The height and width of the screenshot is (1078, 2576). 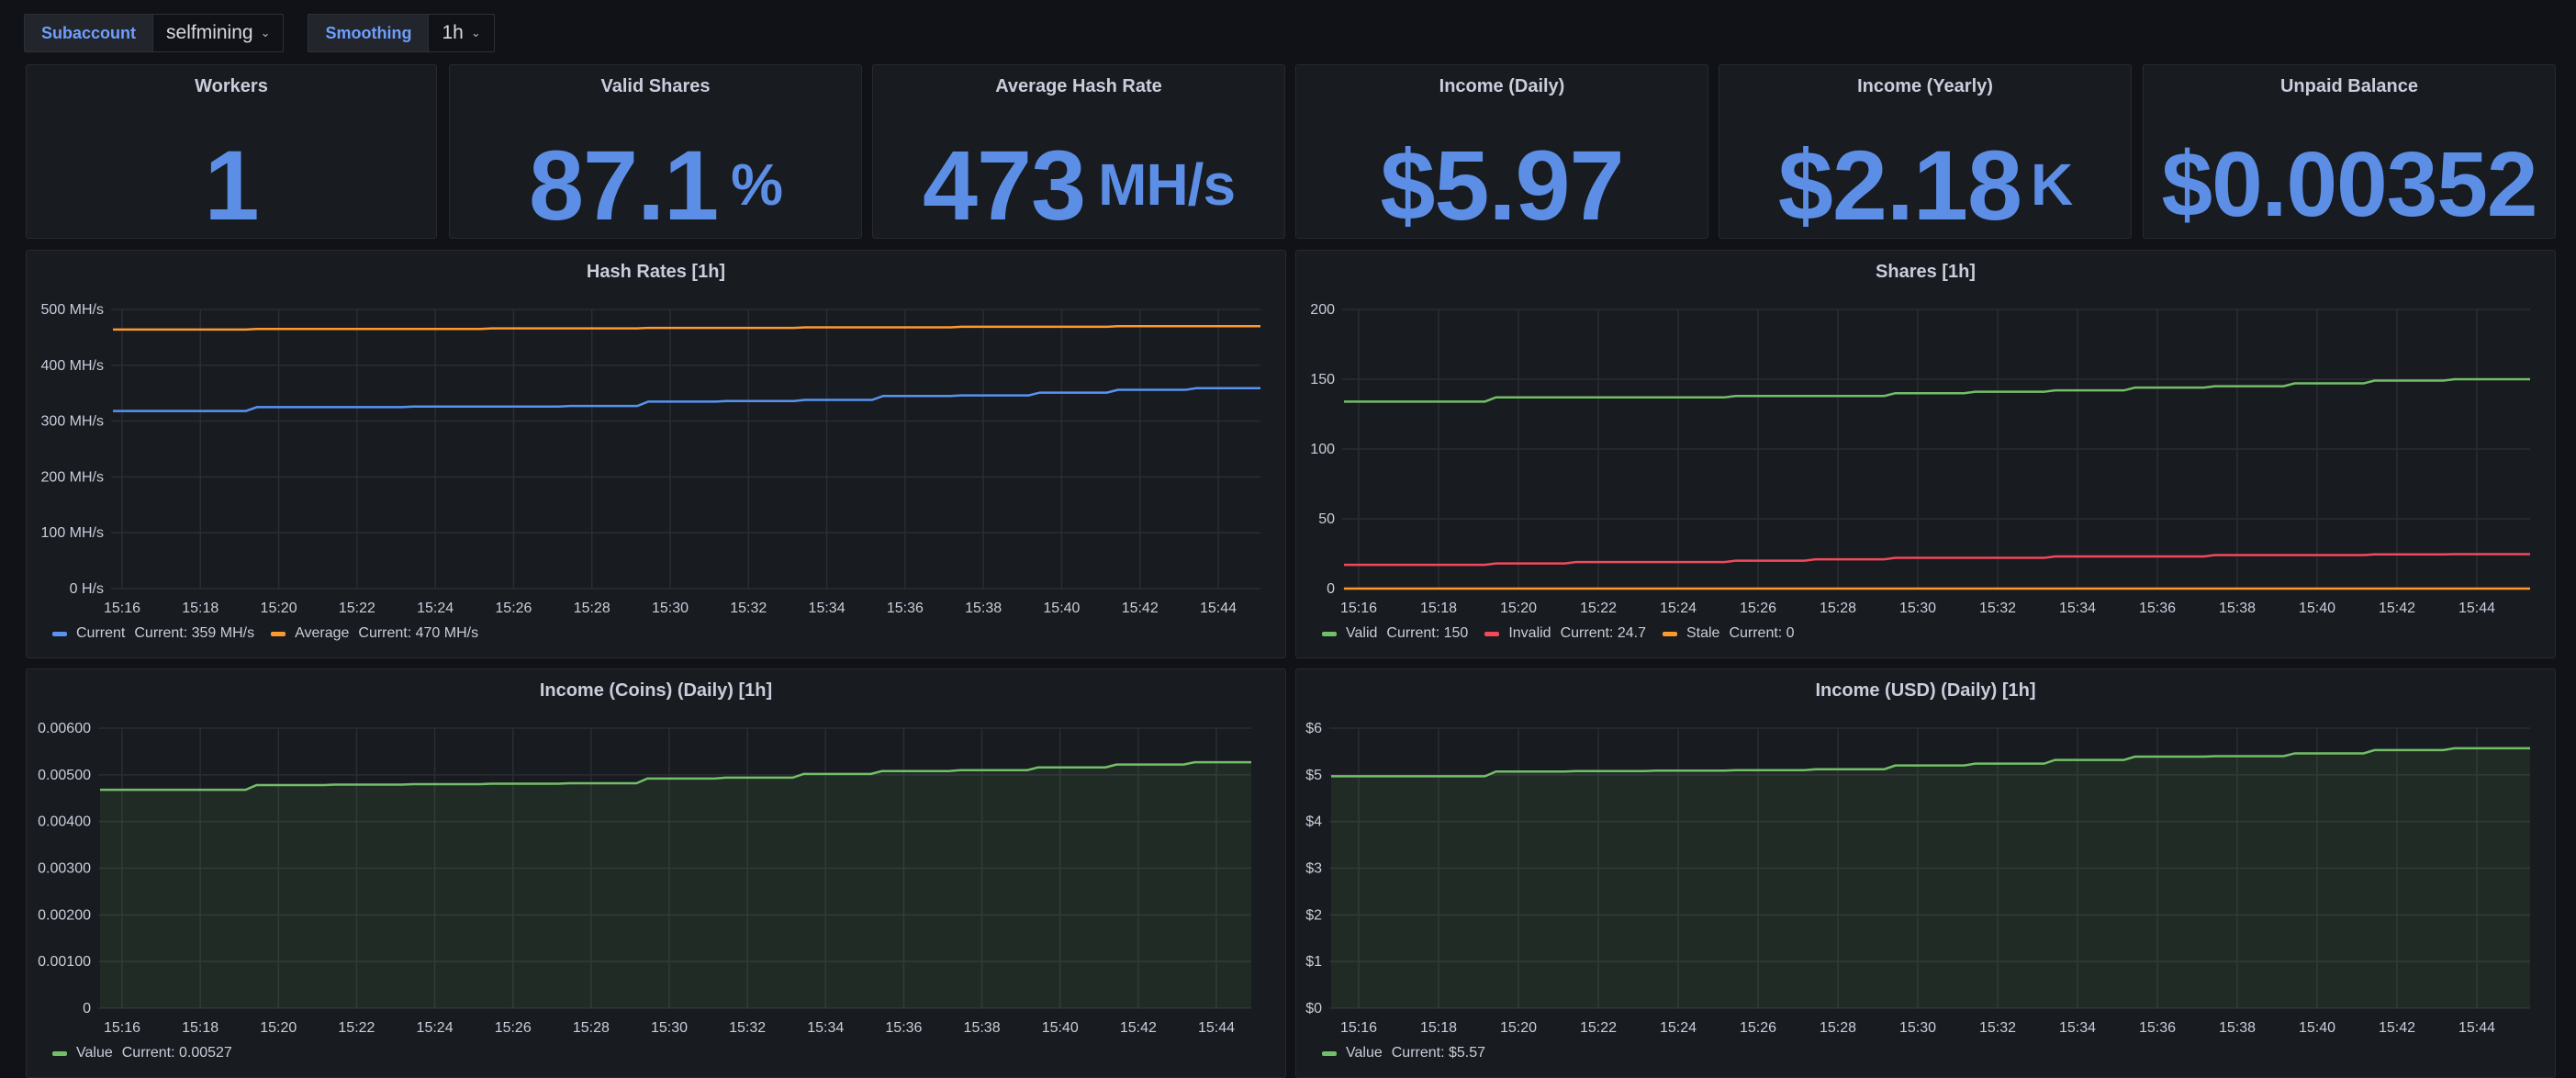 I want to click on y-tick-label: $4, so click(x=1313, y=822).